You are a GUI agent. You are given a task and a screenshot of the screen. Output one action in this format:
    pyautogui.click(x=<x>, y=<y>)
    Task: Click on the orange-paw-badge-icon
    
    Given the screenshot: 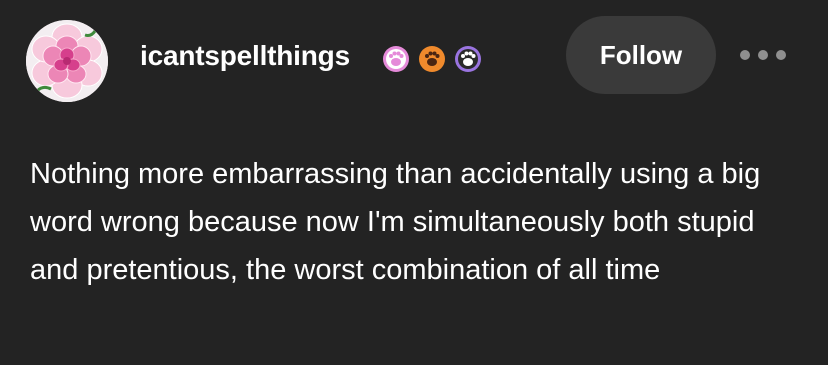 What is the action you would take?
    pyautogui.click(x=432, y=59)
    